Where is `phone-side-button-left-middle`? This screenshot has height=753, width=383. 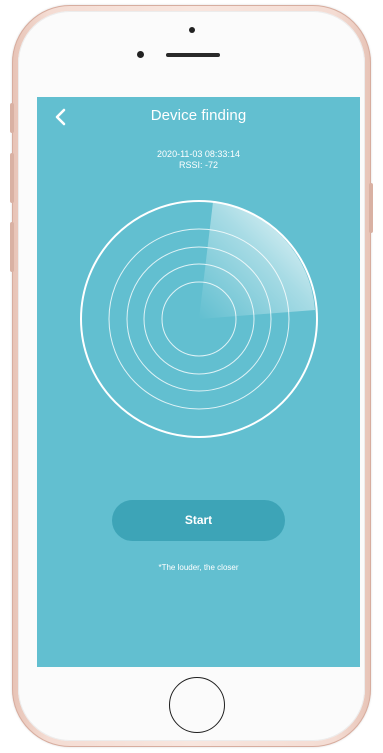 phone-side-button-left-middle is located at coordinates (12, 178).